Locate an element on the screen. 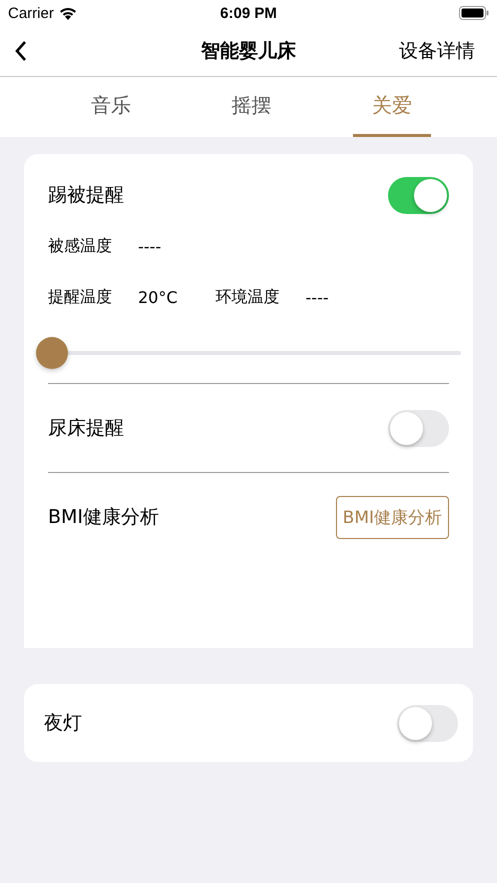  wifi-icon is located at coordinates (67, 13).